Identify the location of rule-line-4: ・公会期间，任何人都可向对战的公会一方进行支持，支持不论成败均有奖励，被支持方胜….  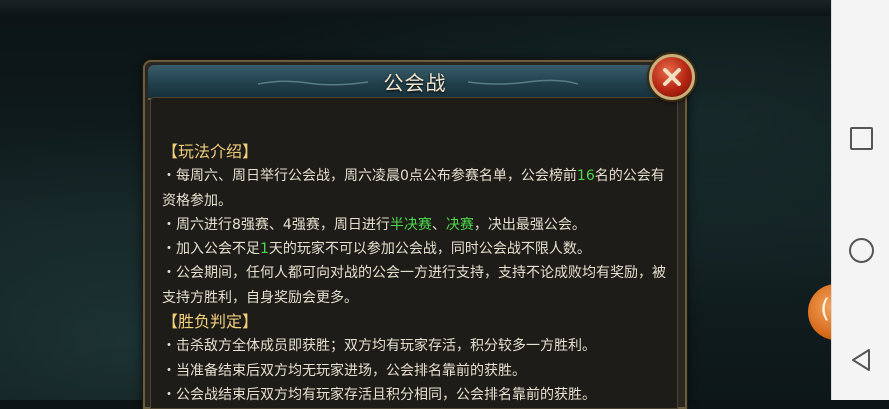
(414, 285).